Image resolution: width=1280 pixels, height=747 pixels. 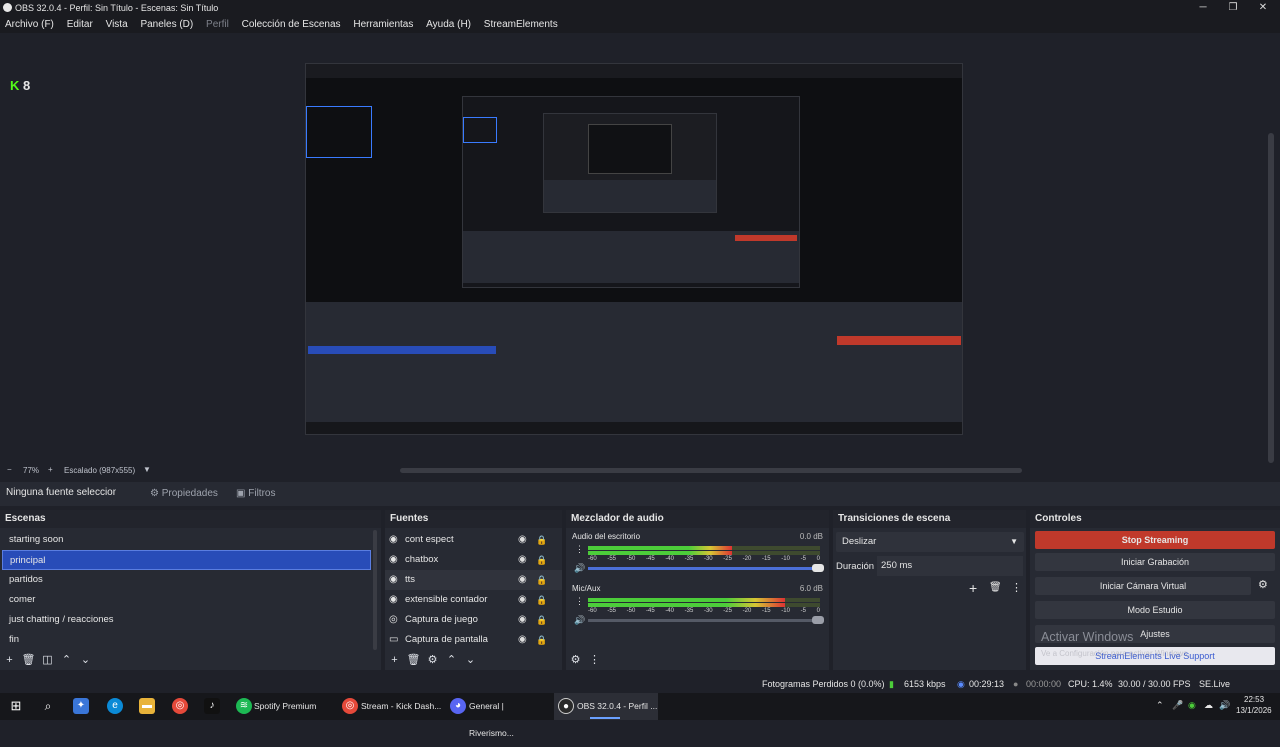 What do you see at coordinates (29, 24) in the screenshot?
I see `menu-archivo: Archivo (F)` at bounding box center [29, 24].